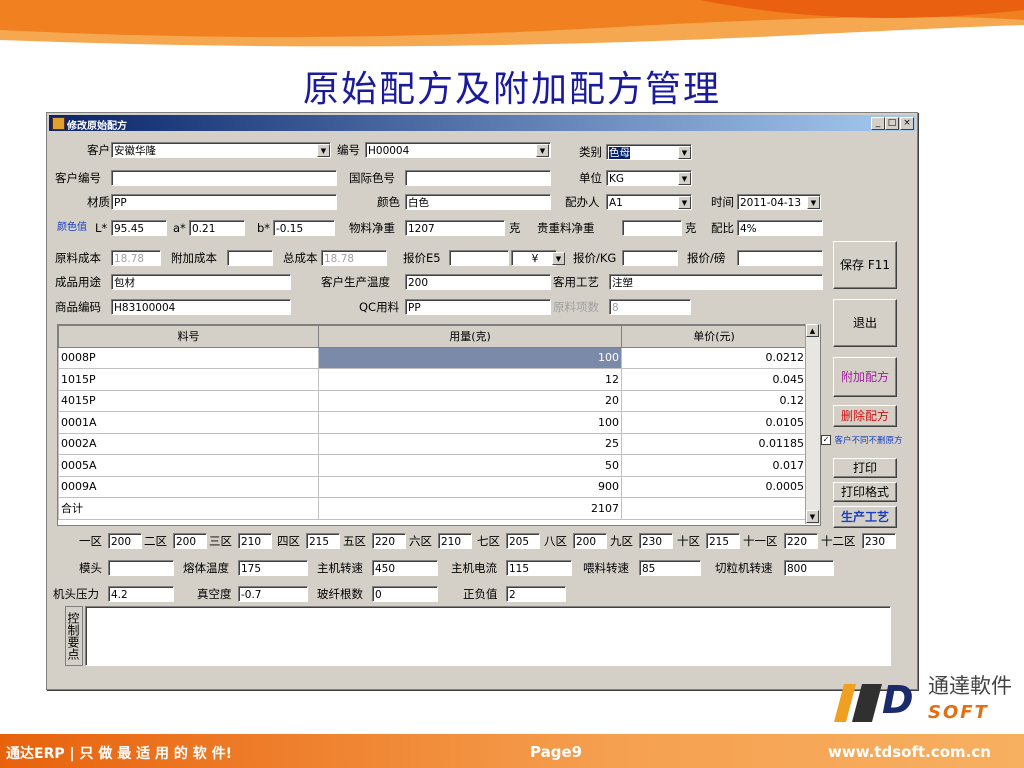 This screenshot has height=768, width=1024. What do you see at coordinates (188, 400) in the screenshot?
I see `cell-item: 4015P` at bounding box center [188, 400].